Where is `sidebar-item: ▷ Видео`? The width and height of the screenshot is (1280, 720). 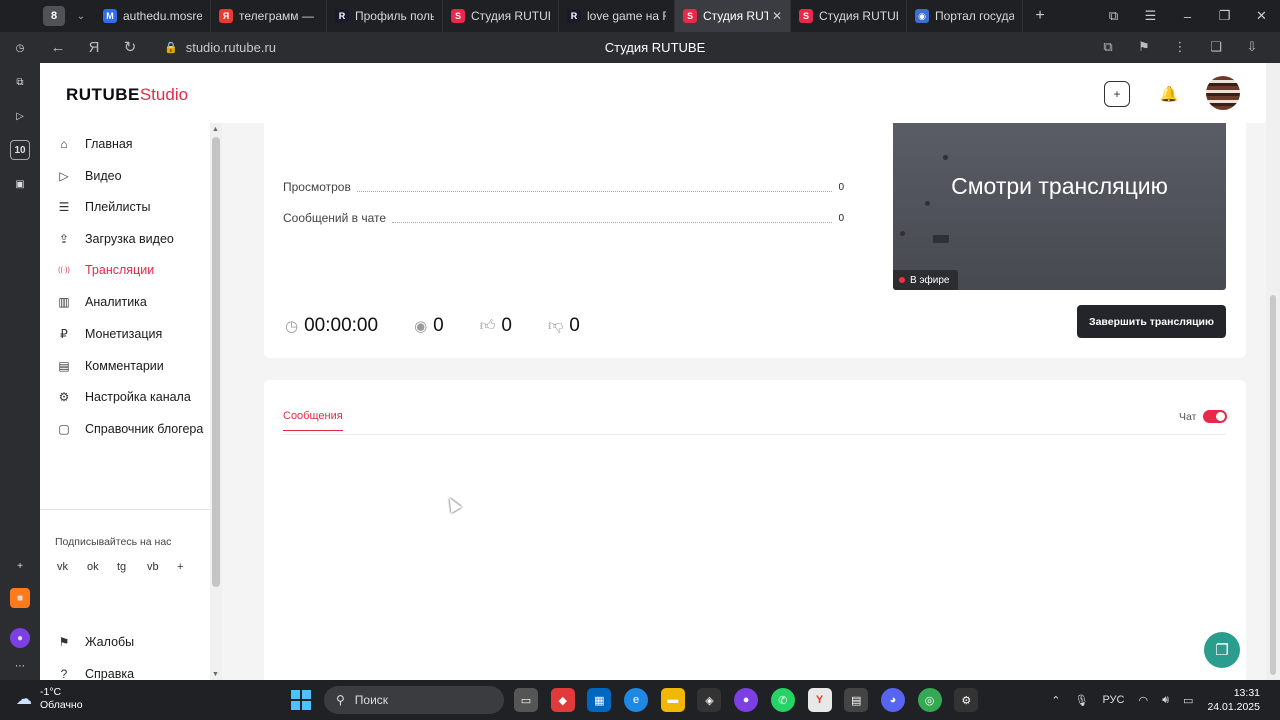 sidebar-item: ▷ Видео is located at coordinates (89, 176).